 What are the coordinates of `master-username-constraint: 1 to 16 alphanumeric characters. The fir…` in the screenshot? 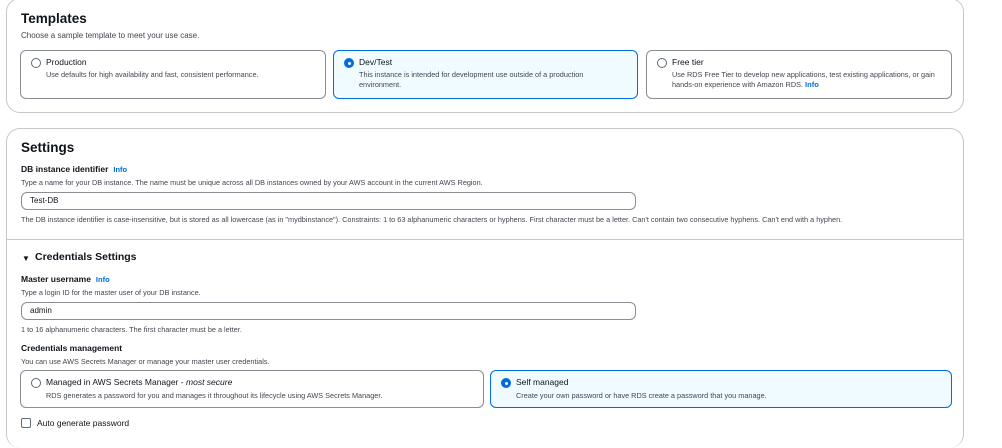 It's located at (131, 329).